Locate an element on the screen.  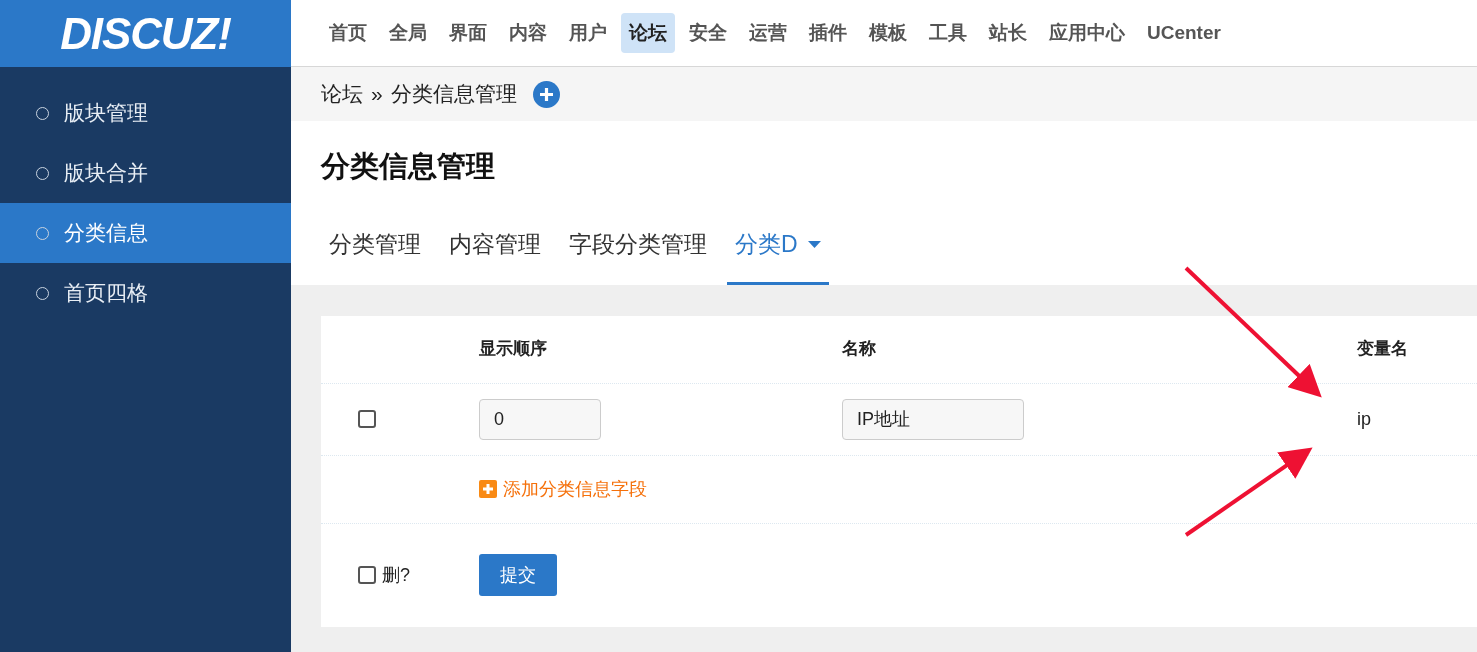
nav-tab: 内容 is located at coordinates (528, 33).